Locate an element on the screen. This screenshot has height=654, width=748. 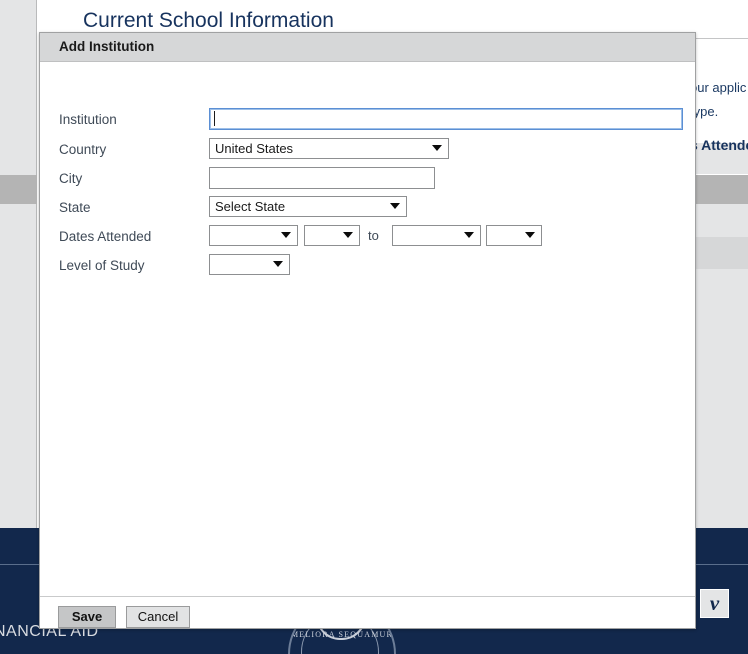
field-row-city: City is located at coordinates (367, 181).